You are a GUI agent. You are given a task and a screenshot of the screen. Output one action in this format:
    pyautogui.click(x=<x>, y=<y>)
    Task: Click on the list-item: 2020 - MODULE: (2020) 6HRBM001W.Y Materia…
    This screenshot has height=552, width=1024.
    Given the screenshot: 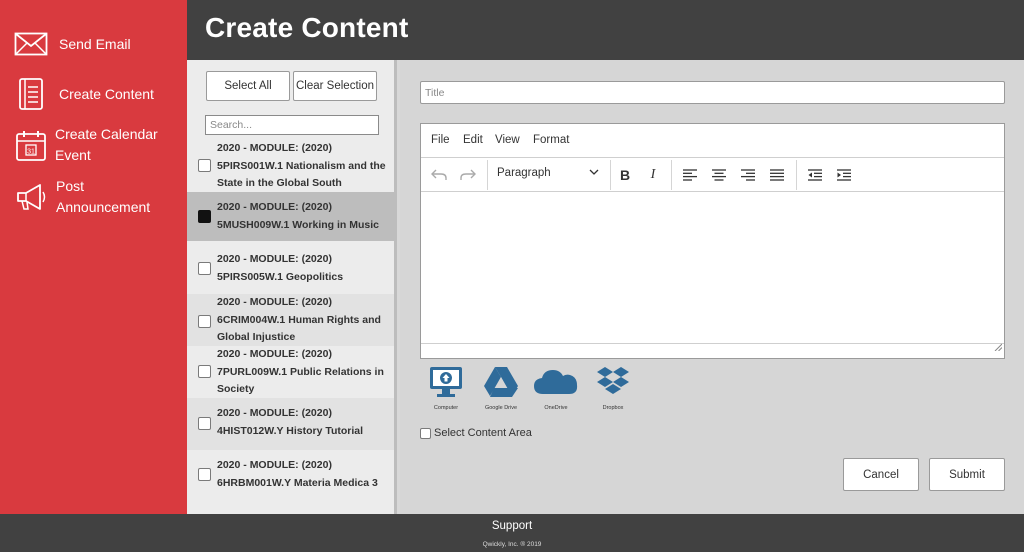 What is the action you would take?
    pyautogui.click(x=290, y=476)
    